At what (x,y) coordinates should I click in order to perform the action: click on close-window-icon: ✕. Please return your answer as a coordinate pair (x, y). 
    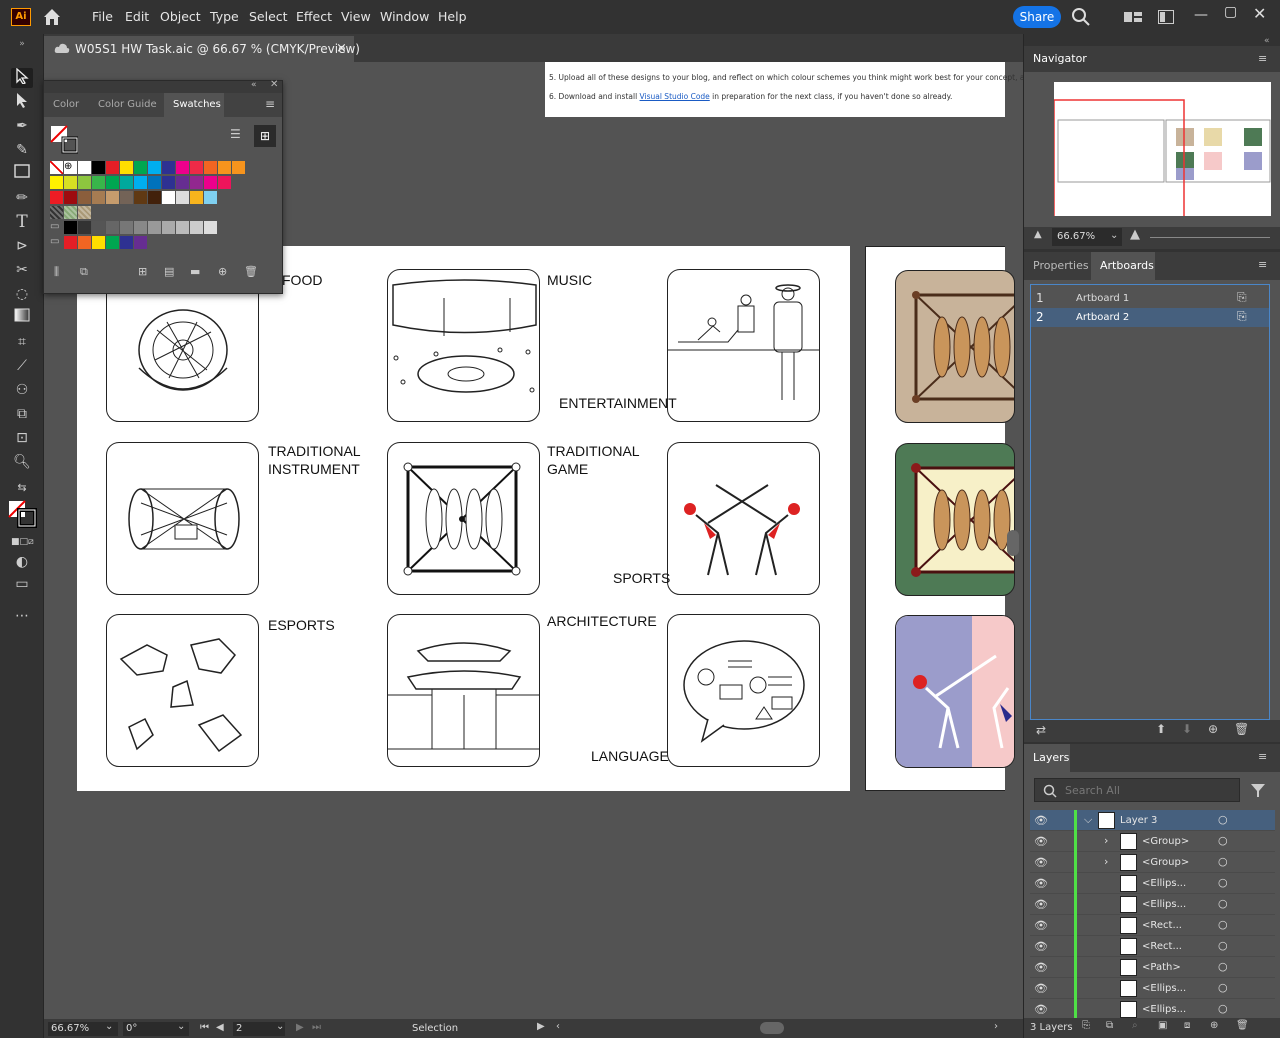
    Looking at the image, I should click on (1259, 13).